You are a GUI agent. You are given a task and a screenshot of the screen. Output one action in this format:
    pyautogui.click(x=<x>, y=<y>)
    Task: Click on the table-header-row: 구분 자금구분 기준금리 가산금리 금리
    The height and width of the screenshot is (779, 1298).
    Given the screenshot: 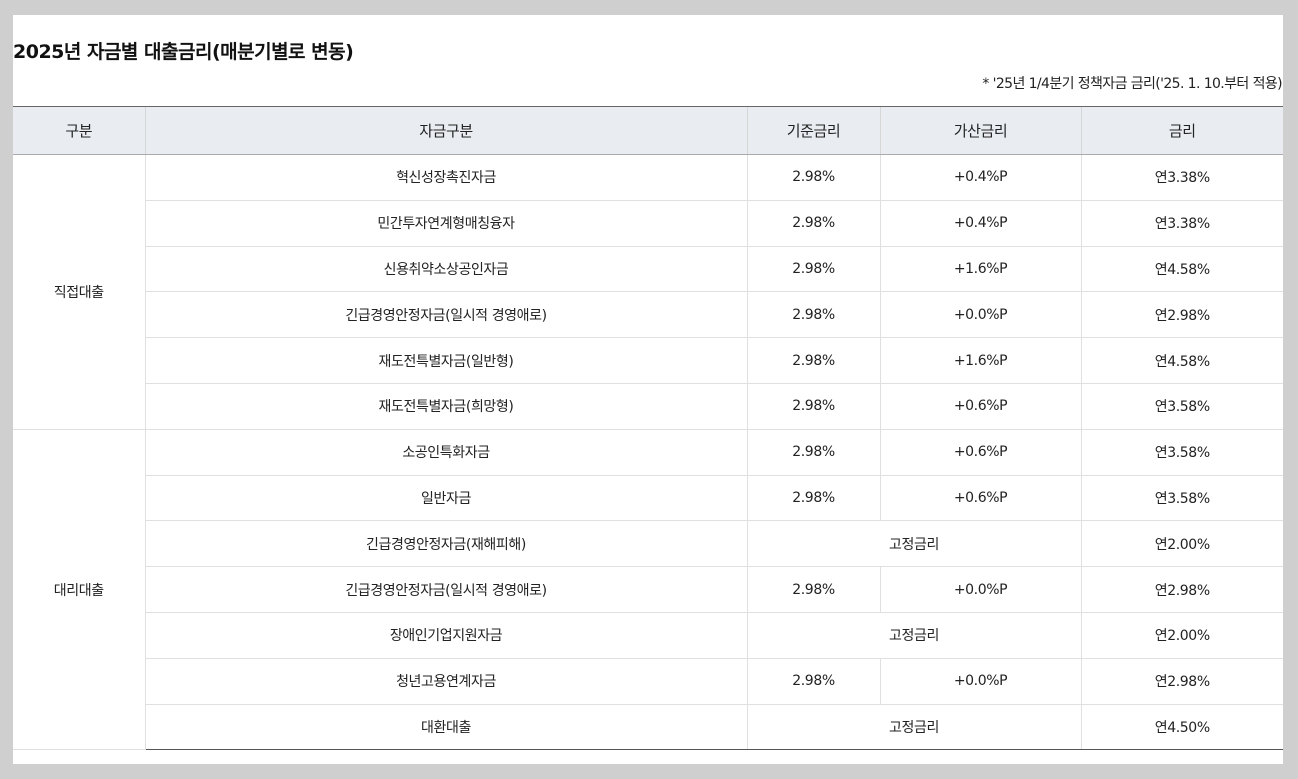 What is the action you would take?
    pyautogui.click(x=648, y=130)
    